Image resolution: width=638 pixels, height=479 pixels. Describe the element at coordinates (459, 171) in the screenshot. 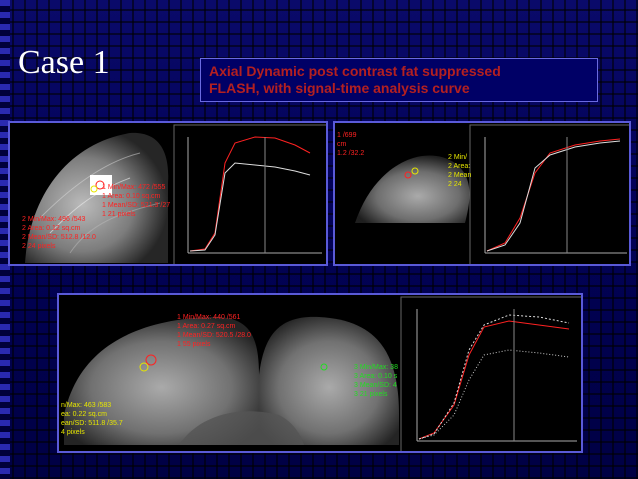

I see `roi2-stats-panel2: 2 Min/ 2 Area: 2 Mean 2 24` at that location.